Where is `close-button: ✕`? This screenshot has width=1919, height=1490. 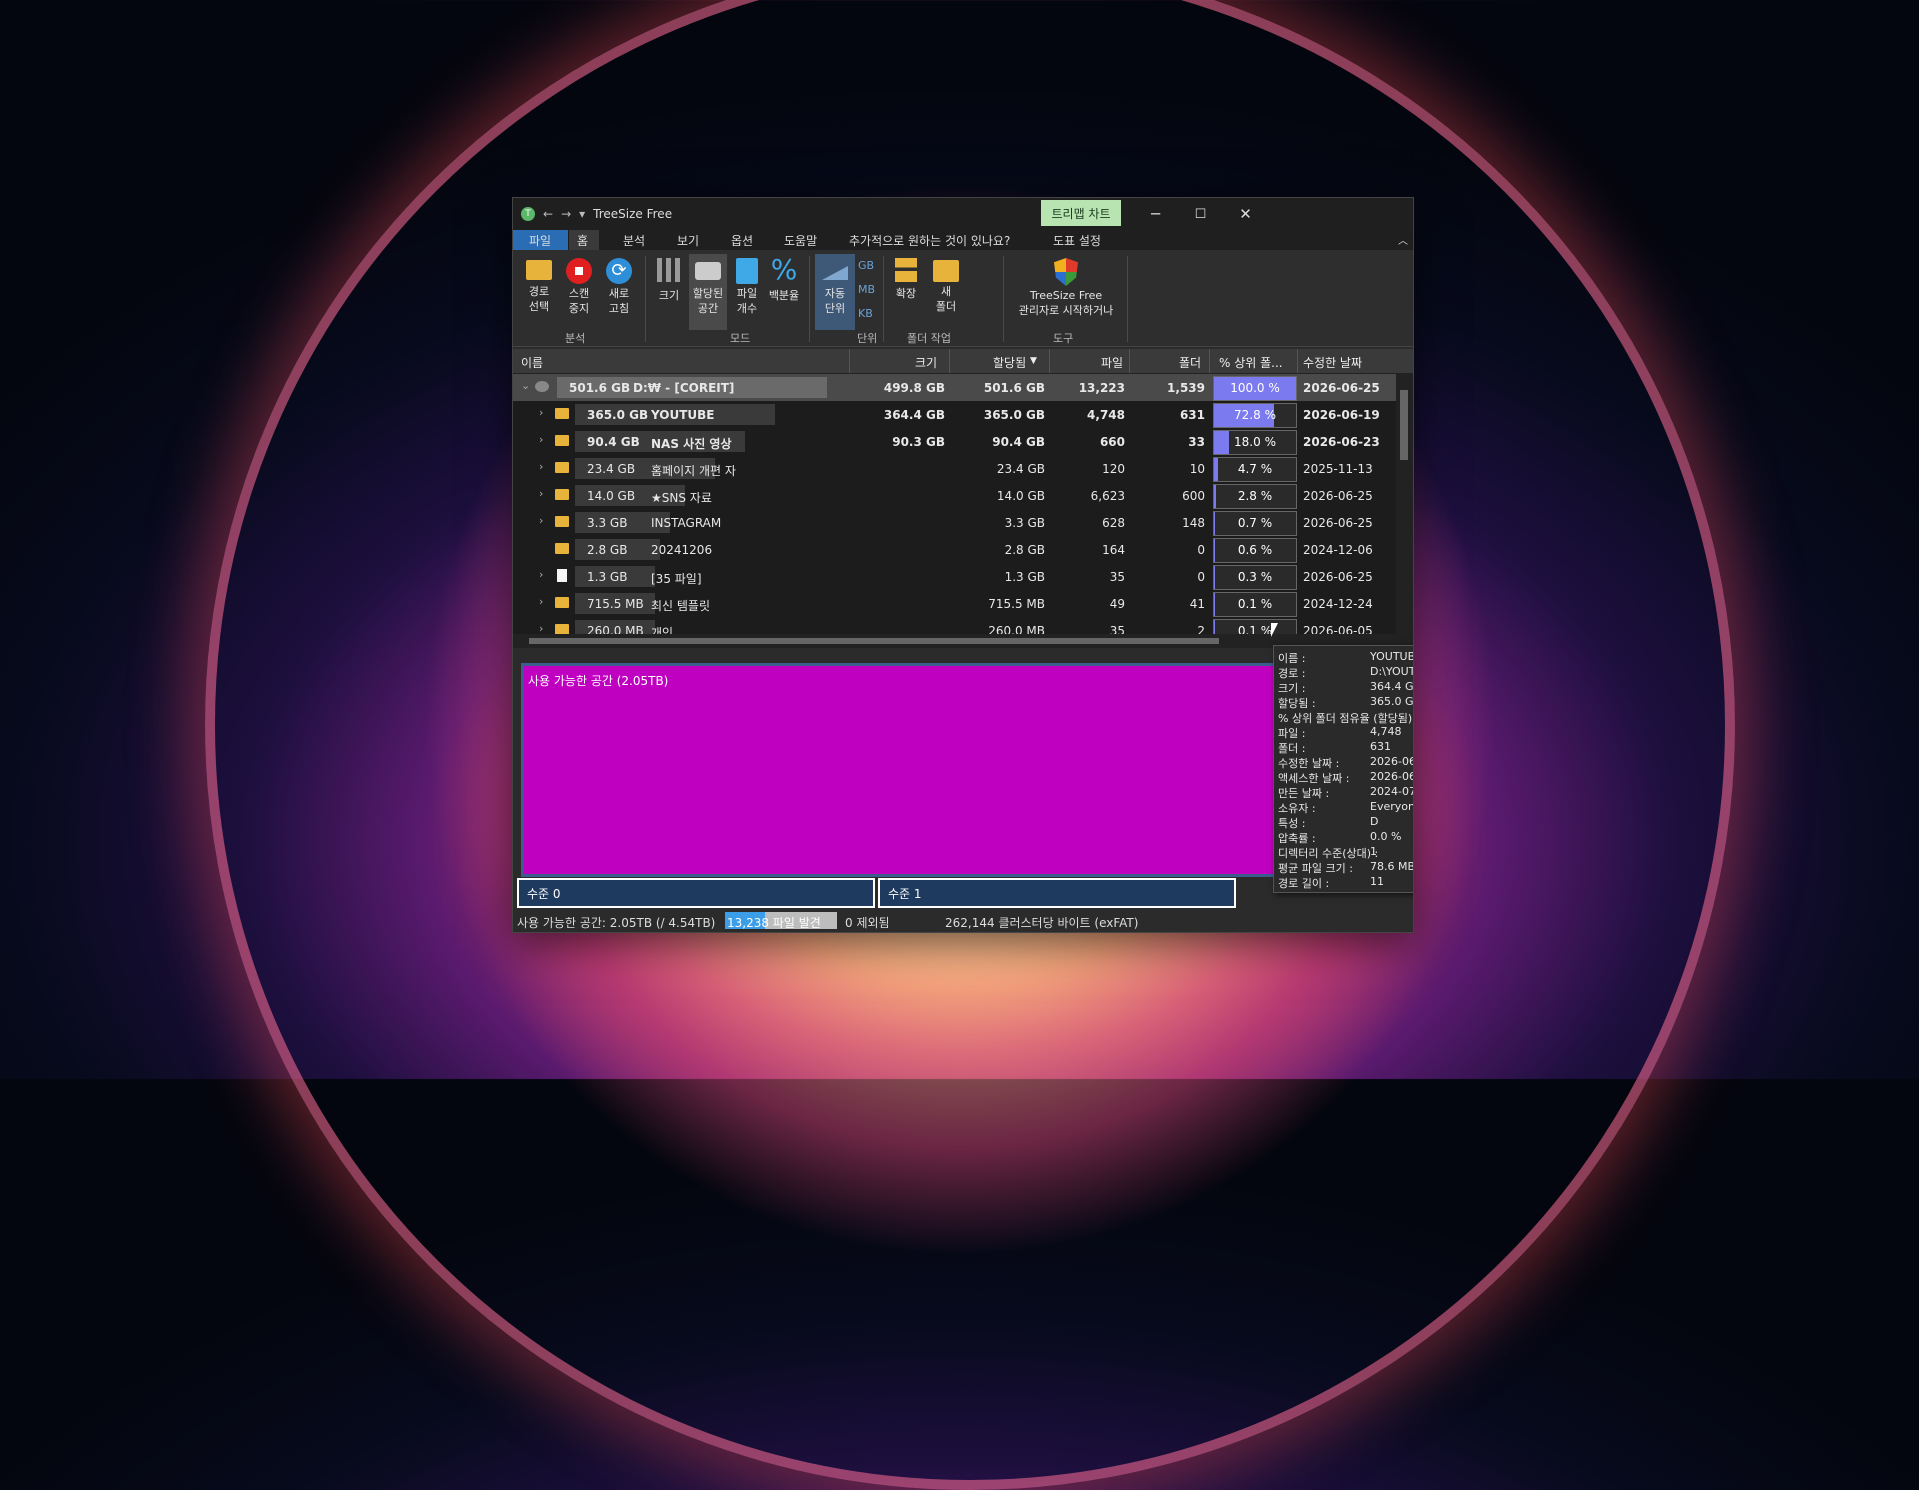
close-button: ✕ is located at coordinates (1245, 214).